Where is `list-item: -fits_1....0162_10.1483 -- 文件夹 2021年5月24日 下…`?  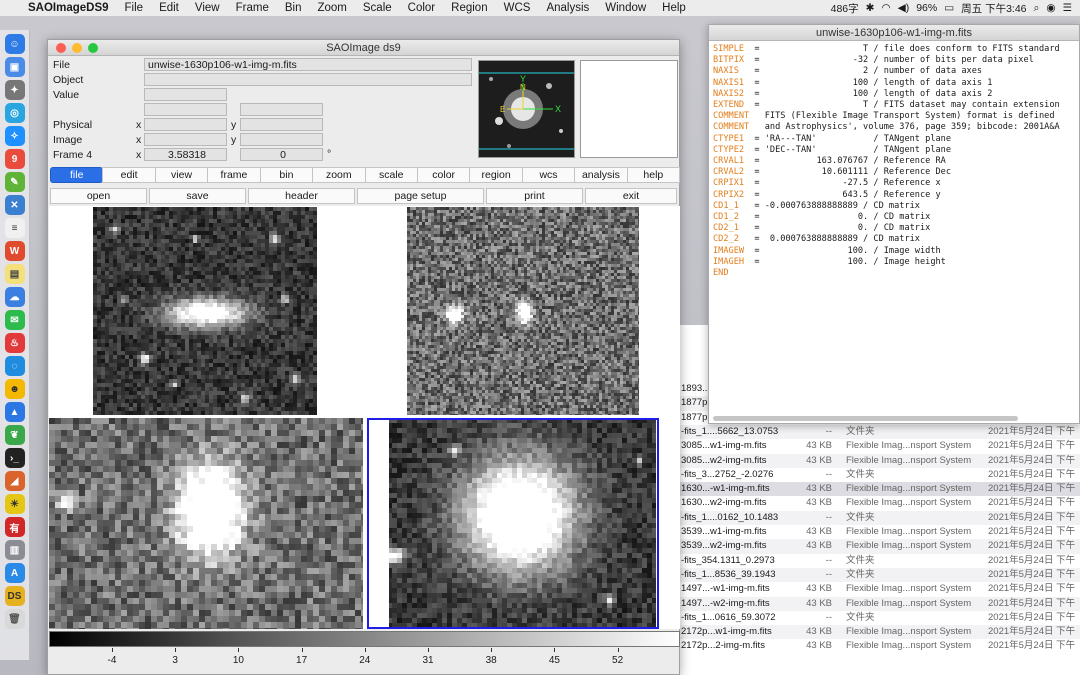
list-item: -fits_1....0162_10.1483 -- 文件夹 2021年5月24日 下… is located at coordinates (880, 517).